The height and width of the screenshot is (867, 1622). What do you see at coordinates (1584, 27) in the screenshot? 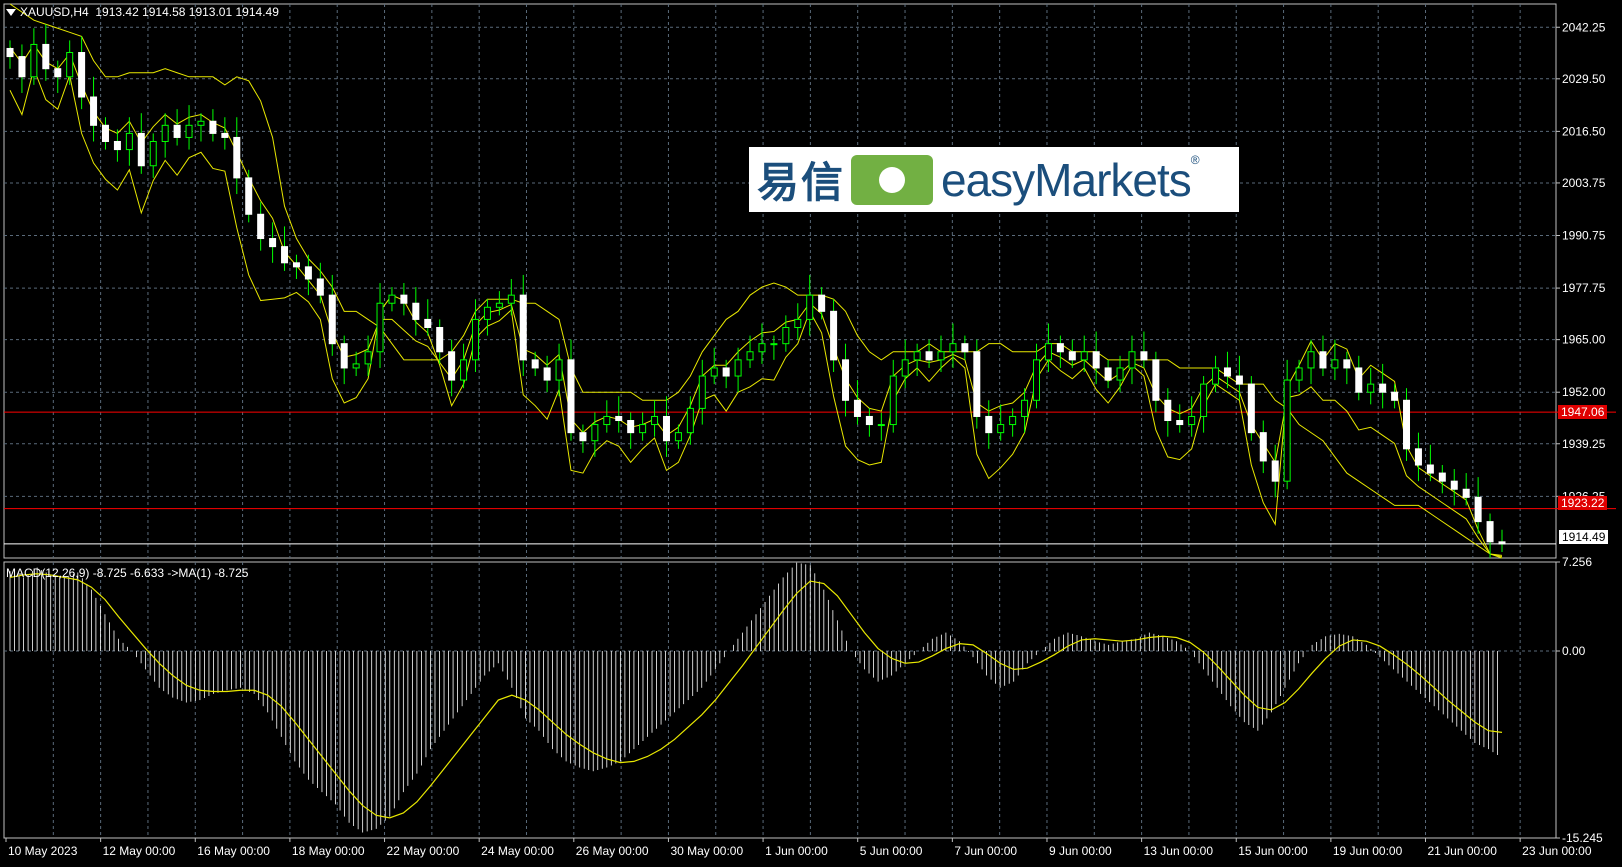
I see `price-tick-label: 2042.25` at bounding box center [1584, 27].